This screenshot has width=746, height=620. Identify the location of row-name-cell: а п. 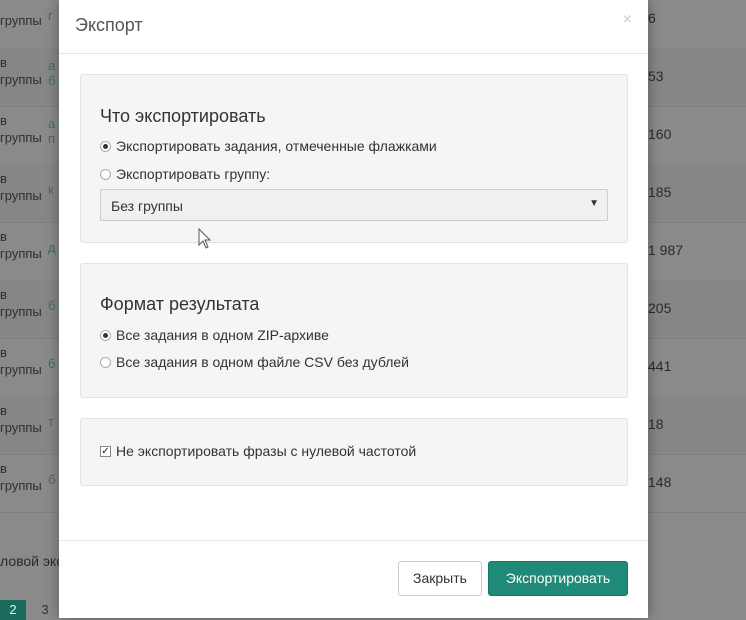
(52, 131).